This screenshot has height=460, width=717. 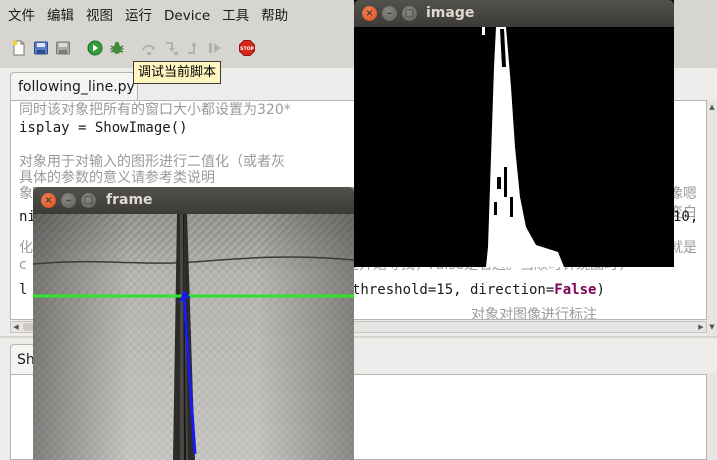 I want to click on new-file-button, so click(x=19, y=48).